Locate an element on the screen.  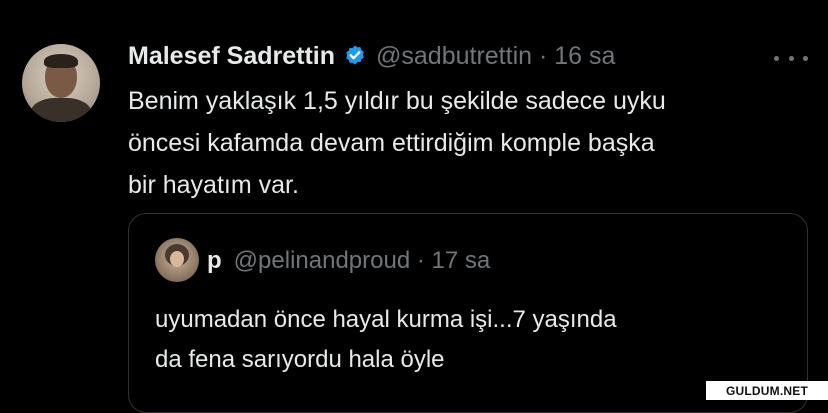
tweet-text-line: bir hayatım var. is located at coordinates (213, 185).